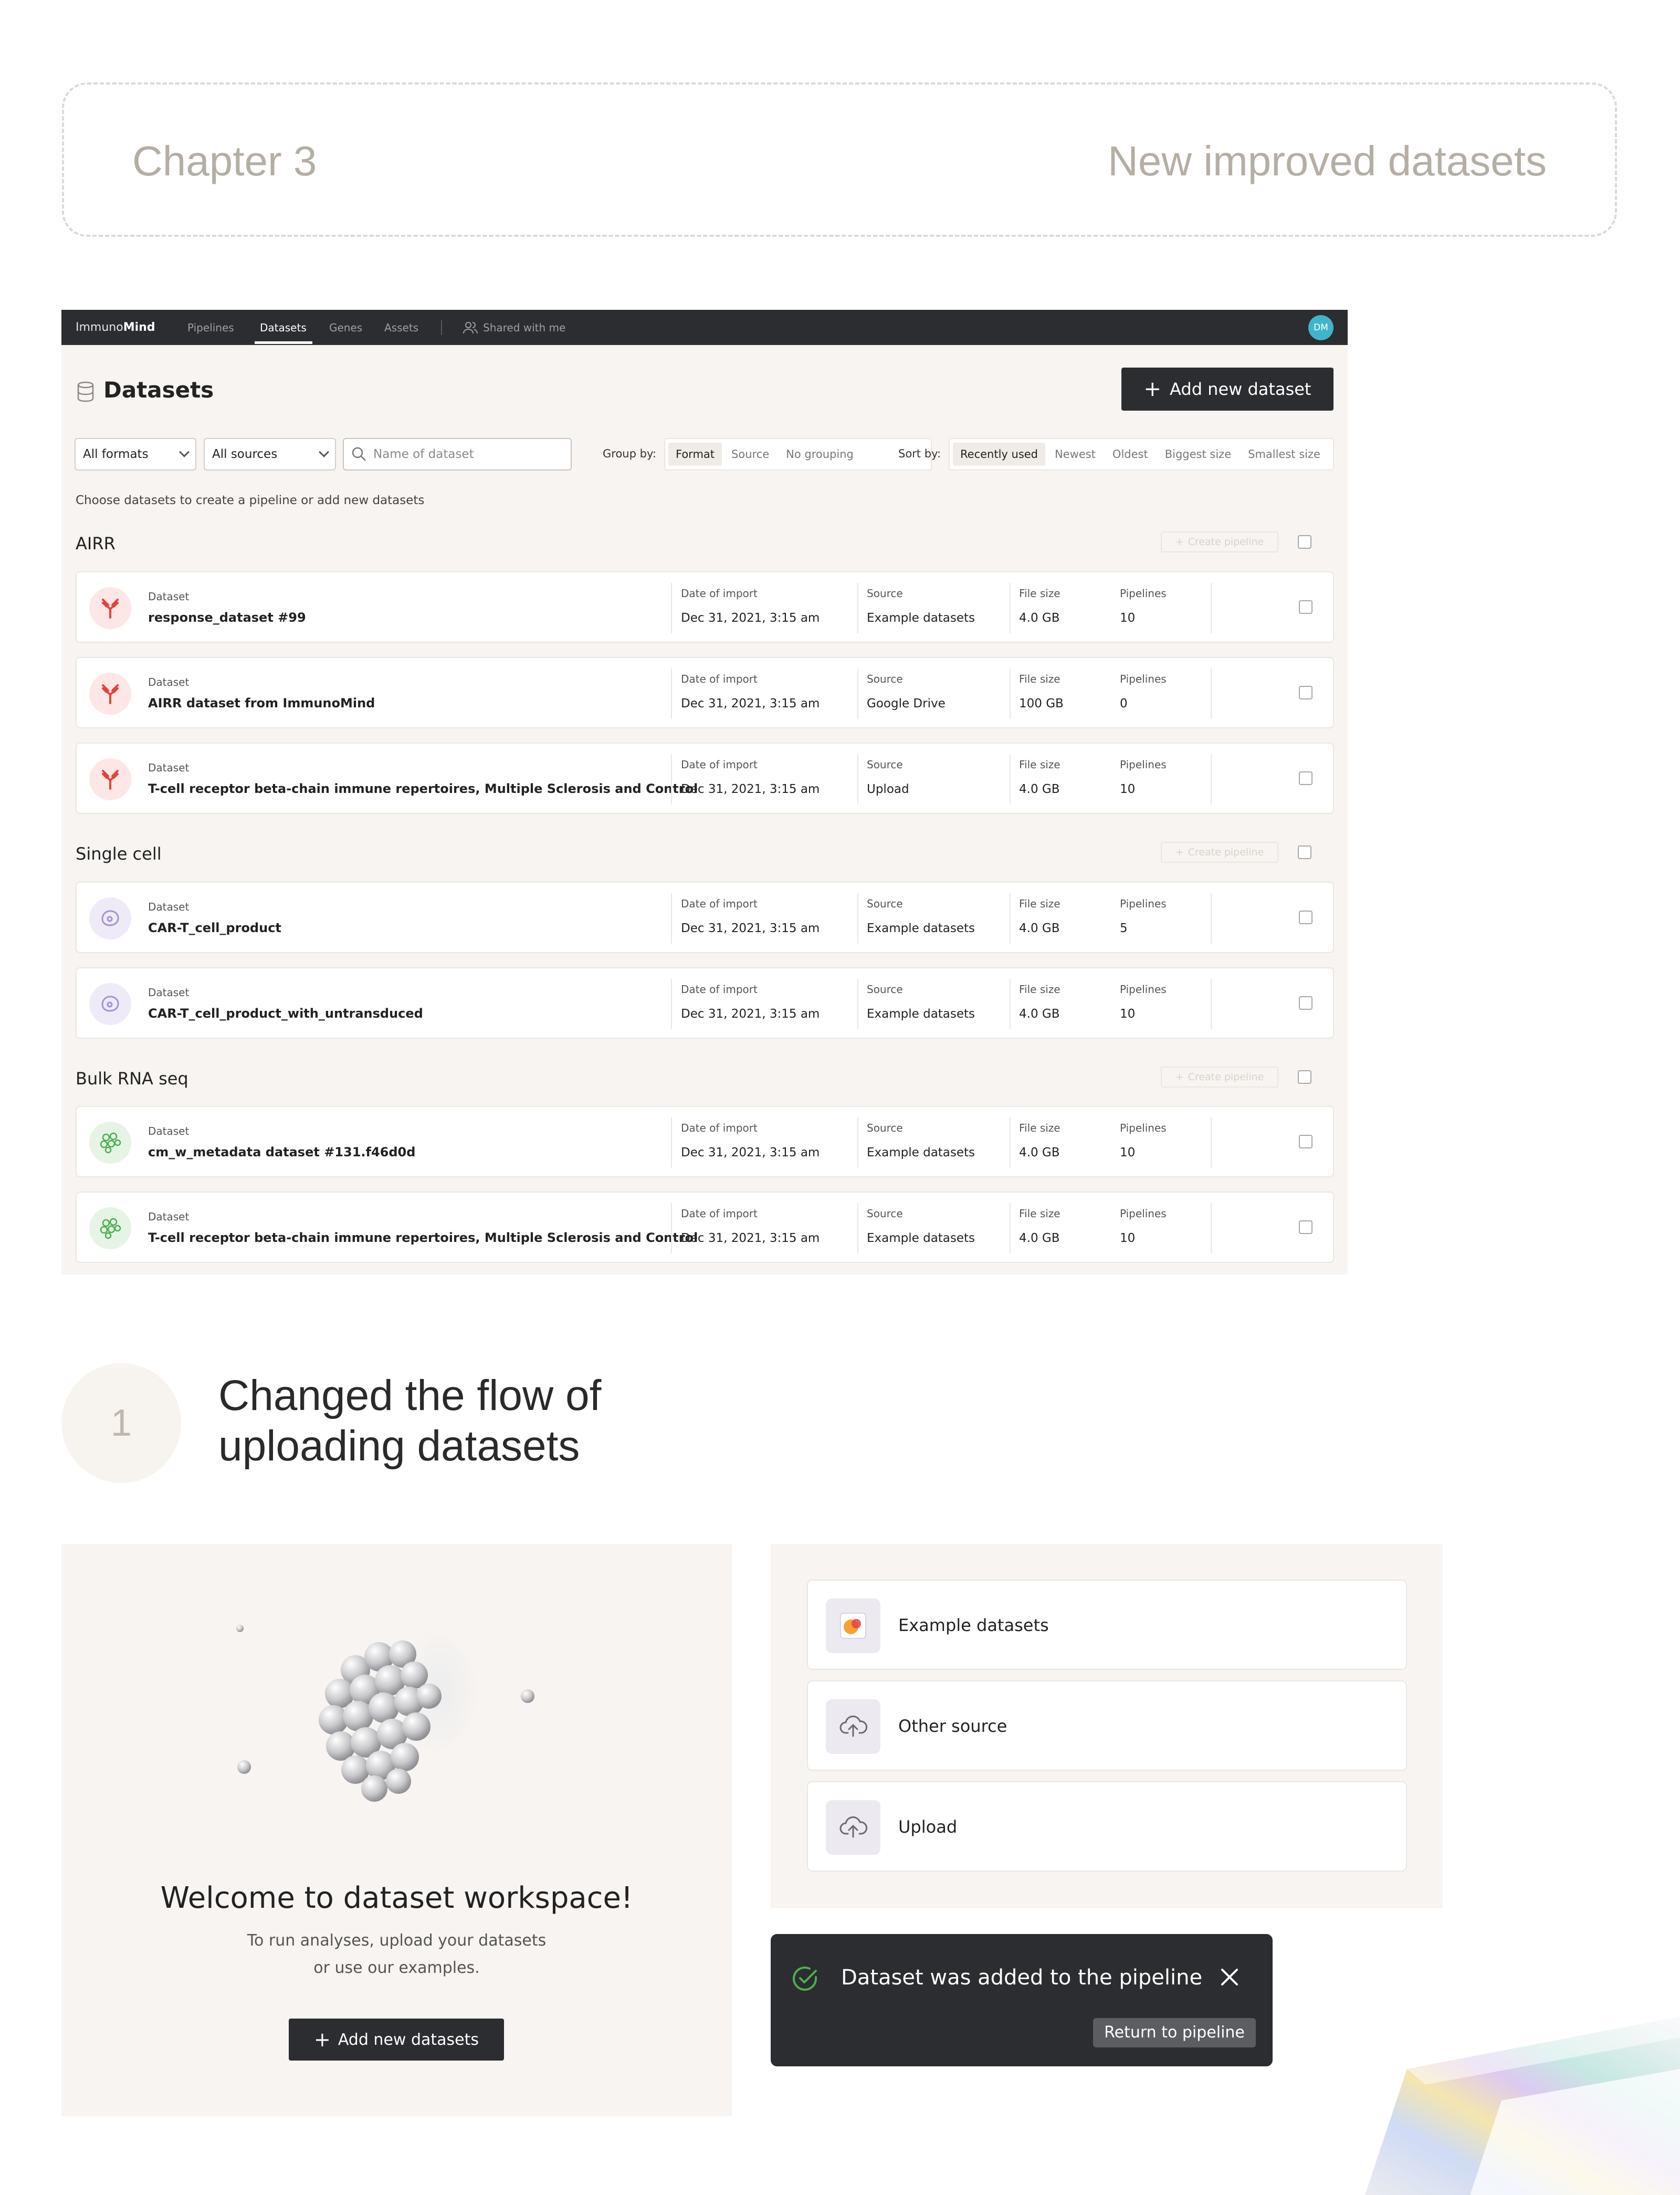 The image size is (1680, 2195). Describe the element at coordinates (1075, 455) in the screenshot. I see `sort-newest: Newest` at that location.